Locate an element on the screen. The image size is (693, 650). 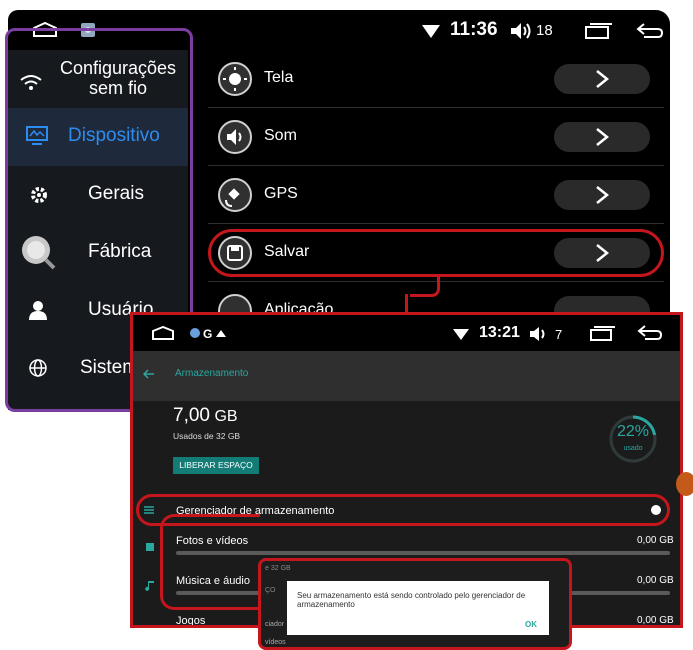
gear-icon is located at coordinates (39, 195).